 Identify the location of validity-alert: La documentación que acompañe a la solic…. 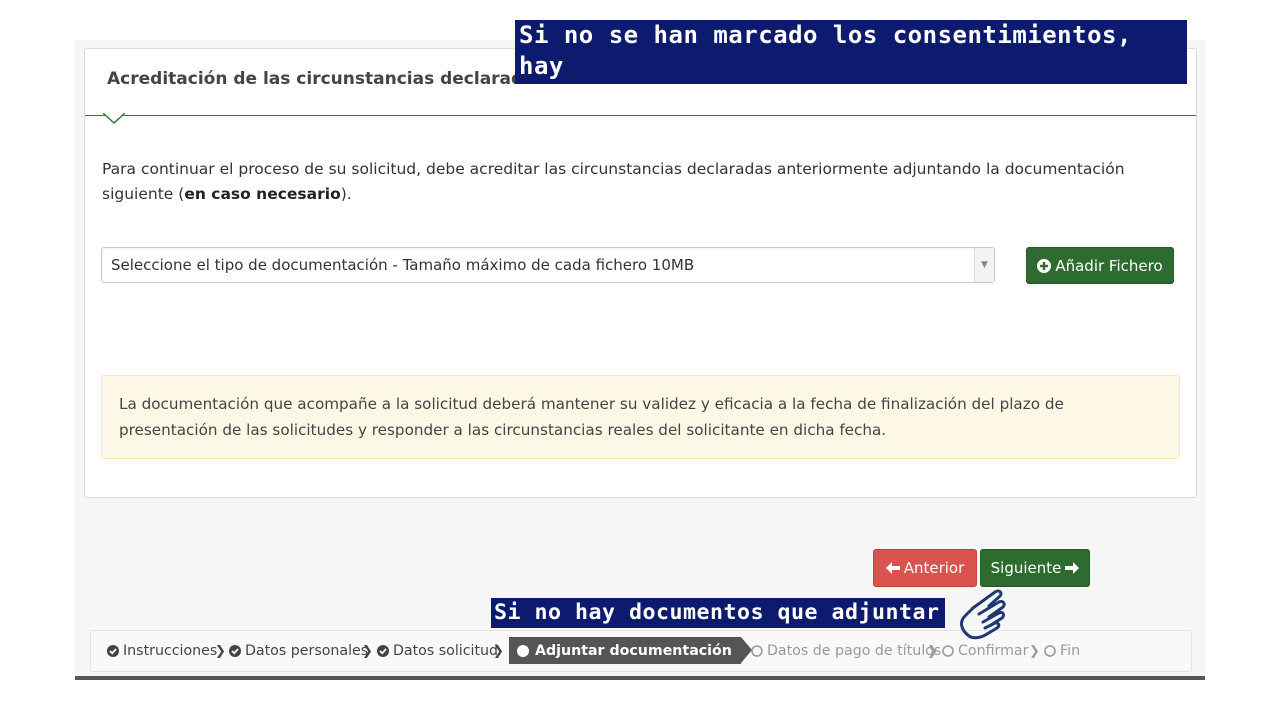
(640, 417).